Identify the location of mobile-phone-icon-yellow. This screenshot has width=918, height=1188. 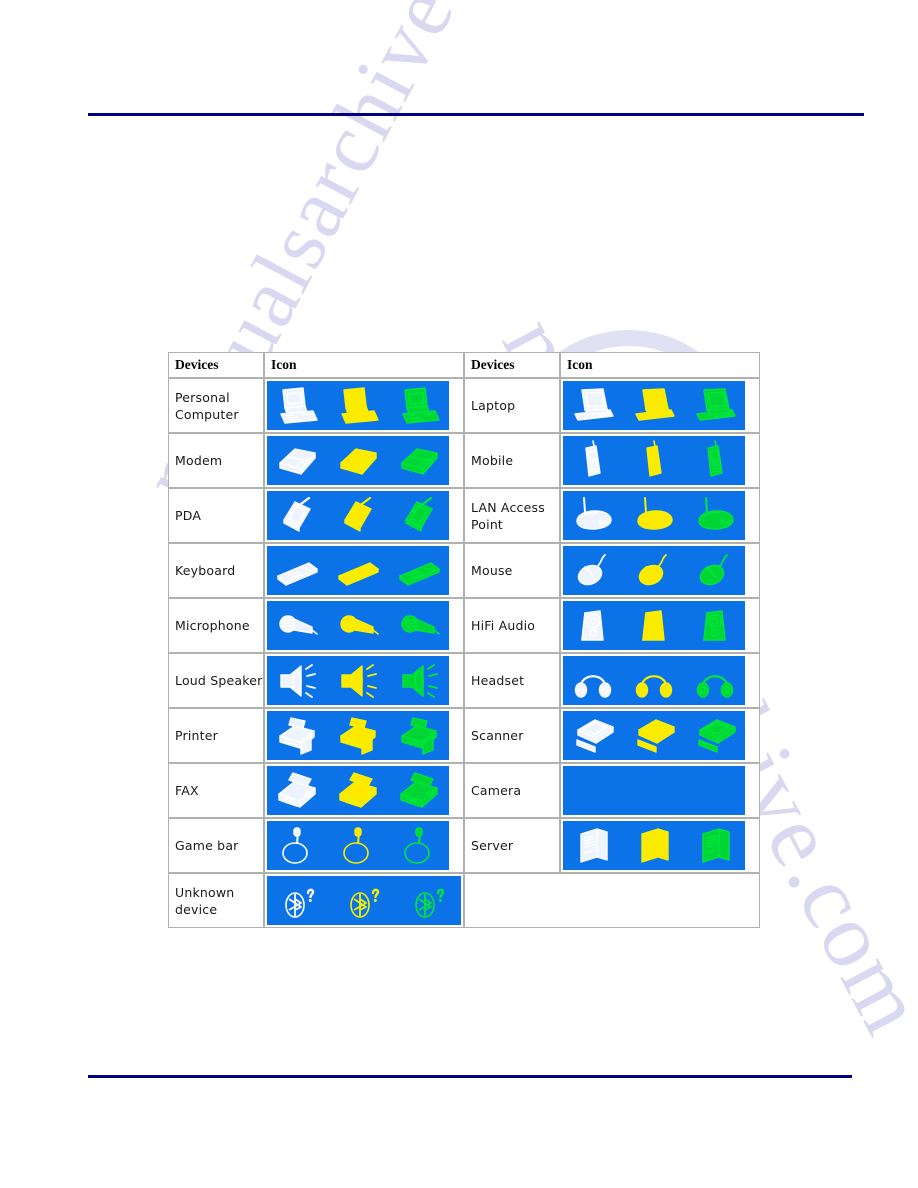
(654, 461).